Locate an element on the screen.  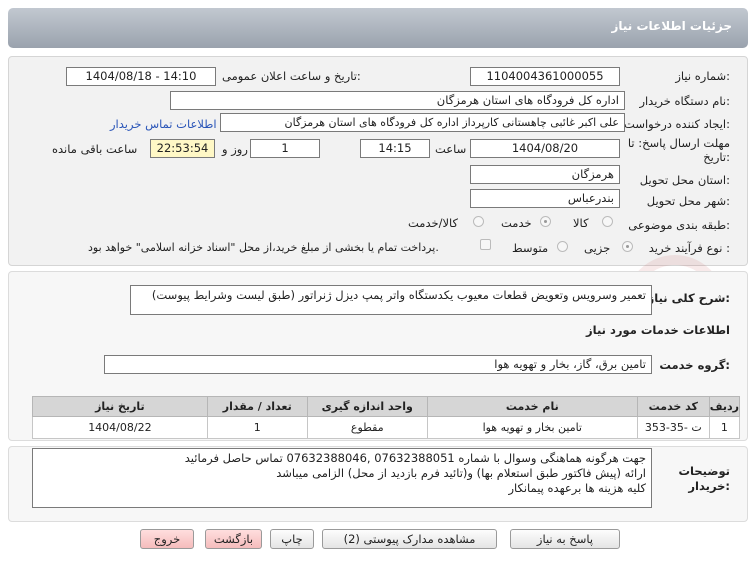
col-header-unit: واحد اندازه گیری is located at coordinates (367, 406).